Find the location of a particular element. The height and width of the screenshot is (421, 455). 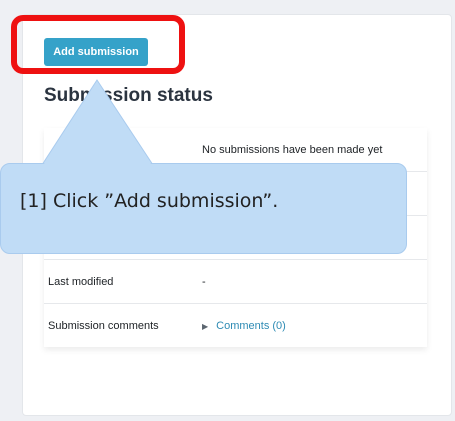

submission-comments-label: Submission comments is located at coordinates (103, 325).